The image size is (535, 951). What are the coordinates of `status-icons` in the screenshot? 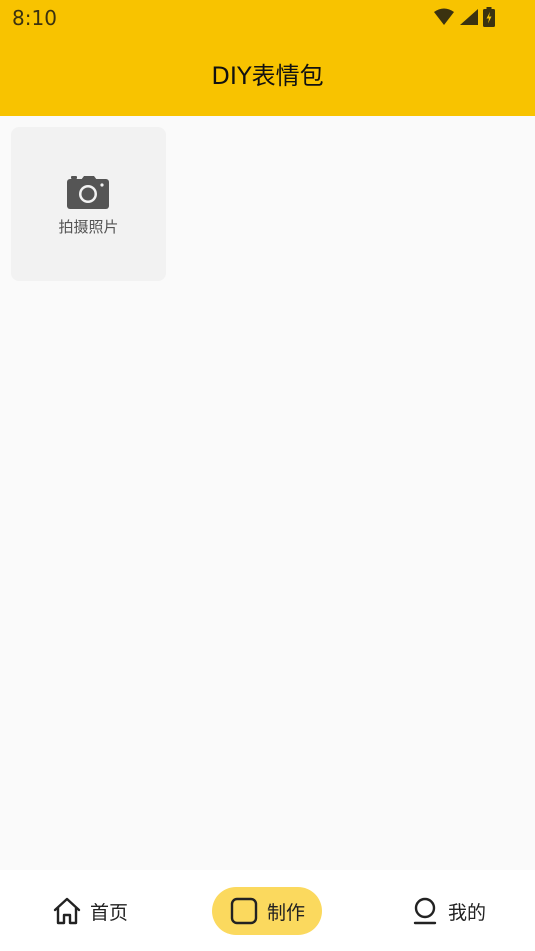 It's located at (464, 17).